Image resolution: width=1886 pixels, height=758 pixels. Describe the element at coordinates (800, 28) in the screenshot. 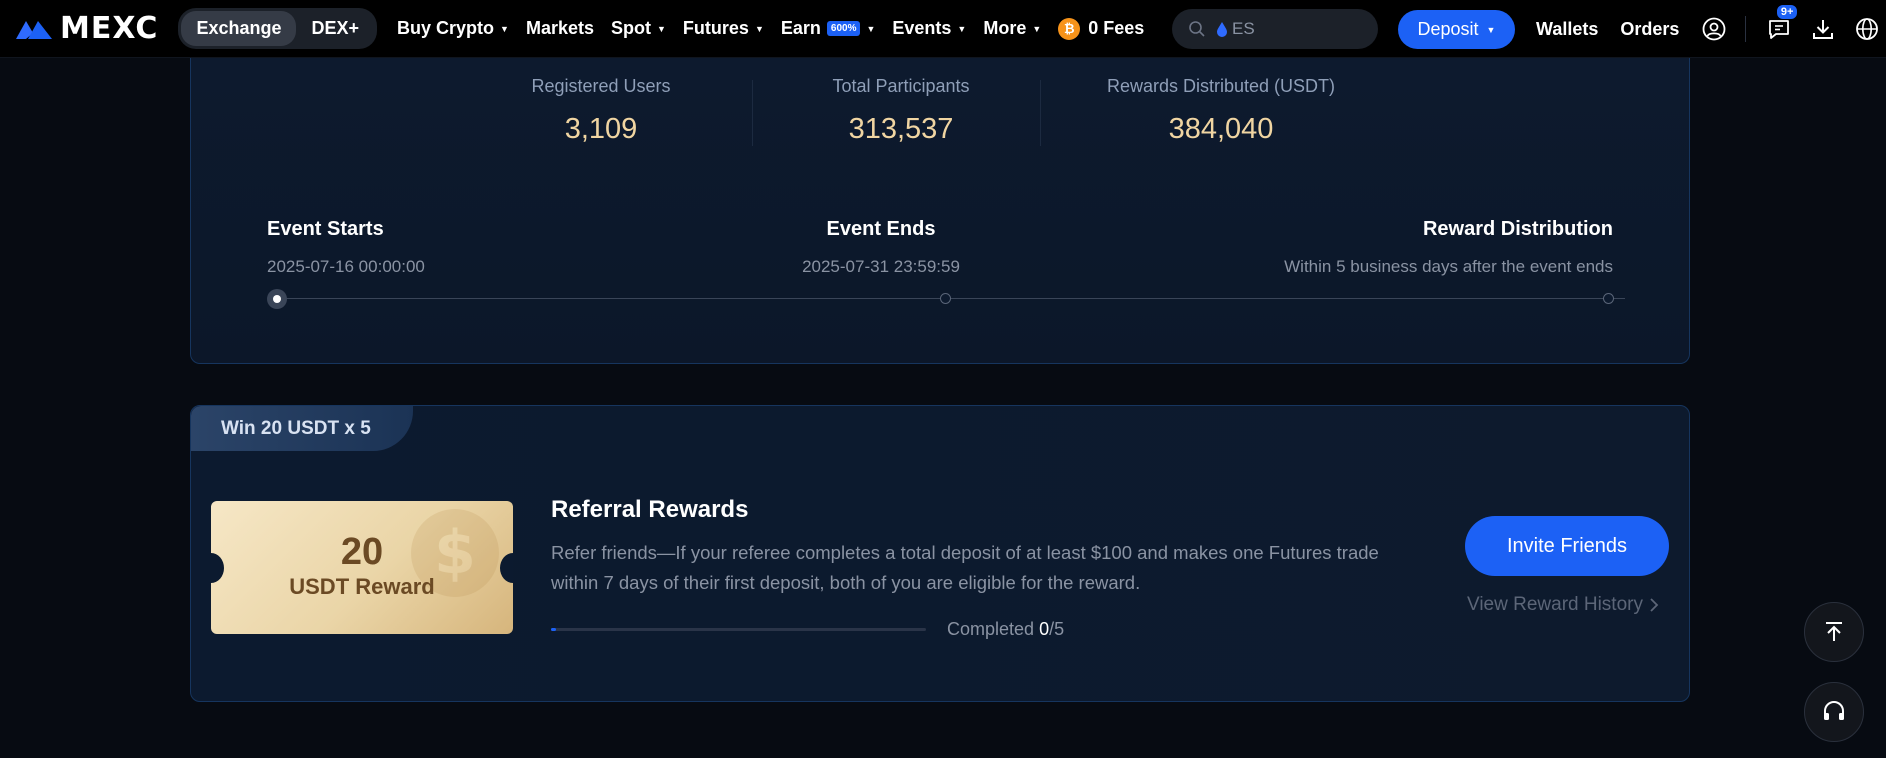

I see `nav-earn-label: Earn` at that location.